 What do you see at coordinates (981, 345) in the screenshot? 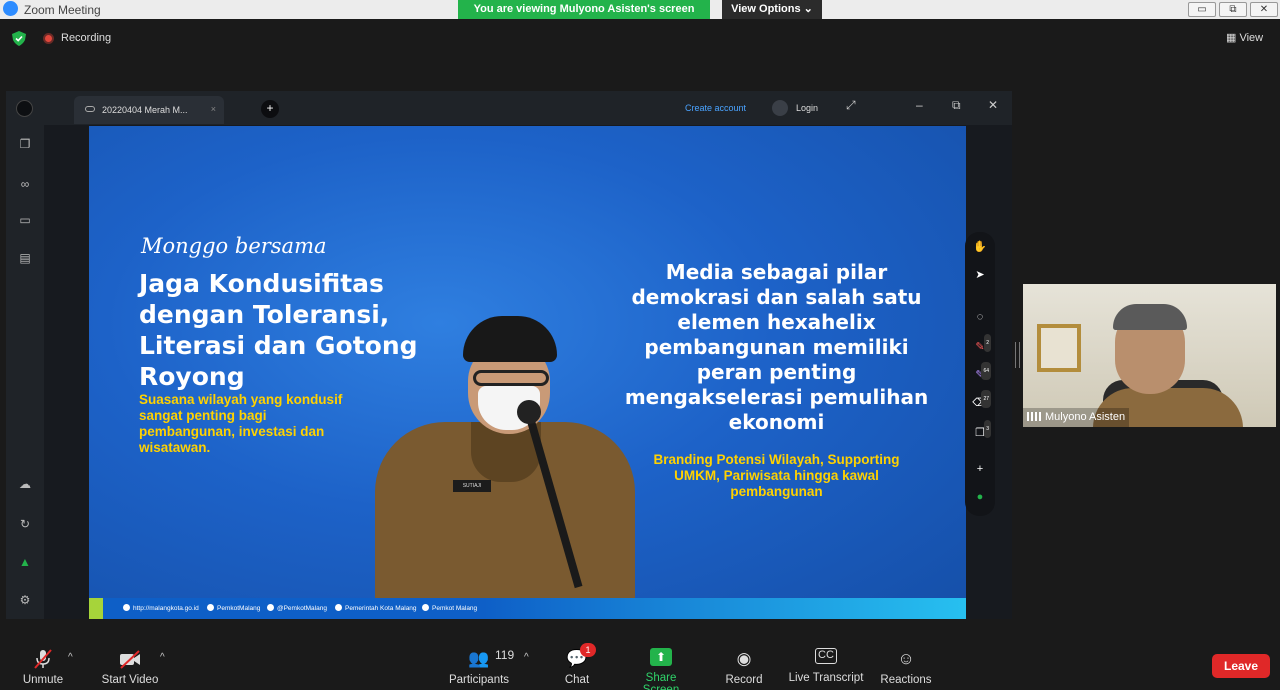
I see `pen-icon: ✎ 2` at bounding box center [981, 345].